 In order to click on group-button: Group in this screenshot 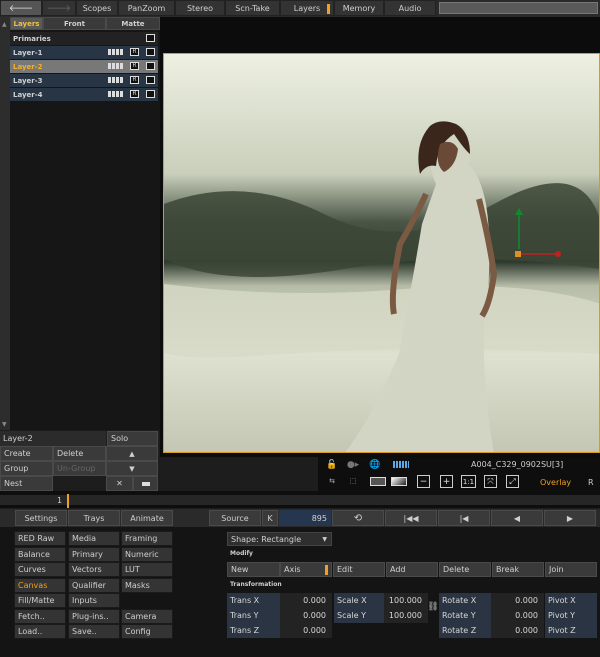, I will do `click(26, 468)`.